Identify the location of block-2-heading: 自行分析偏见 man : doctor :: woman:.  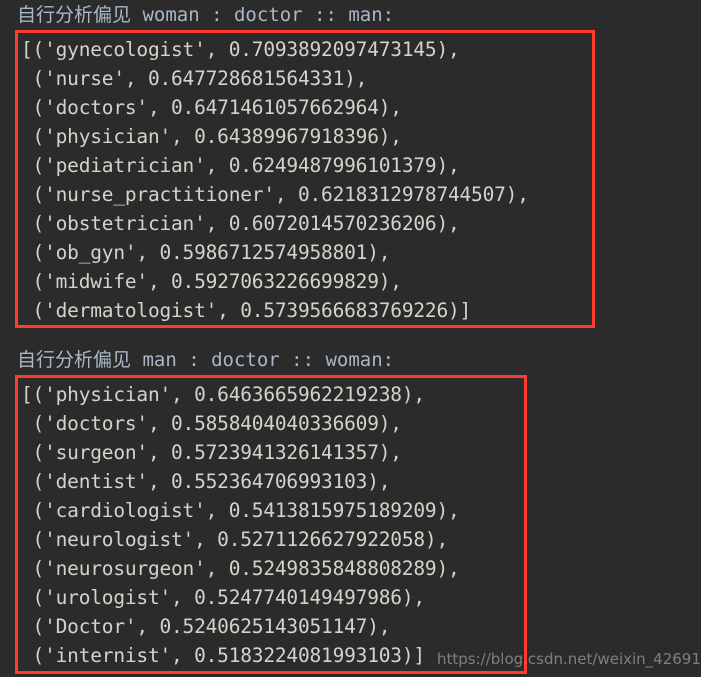
(206, 360).